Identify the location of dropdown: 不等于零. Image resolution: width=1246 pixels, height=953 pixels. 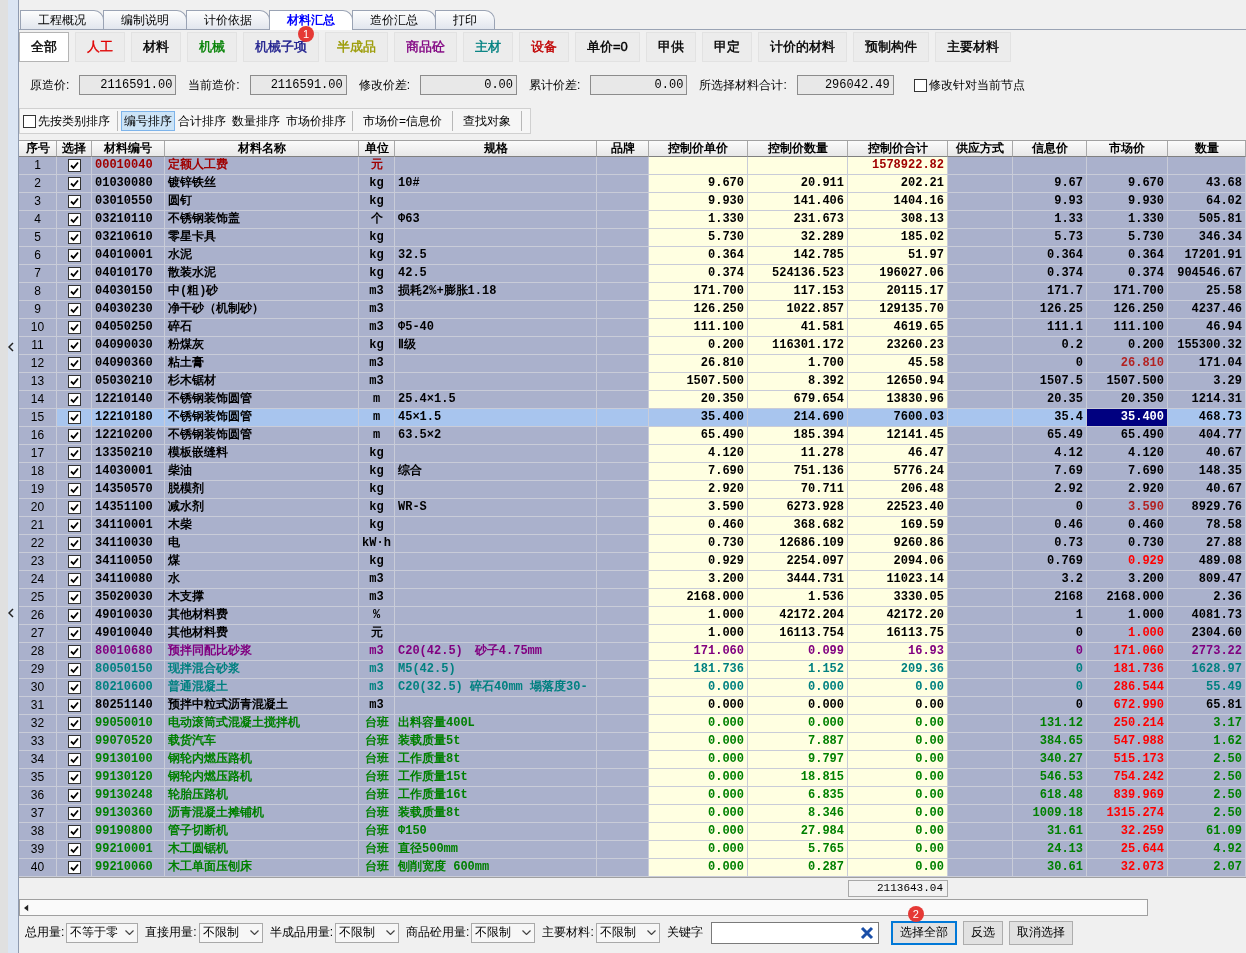
(102, 932).